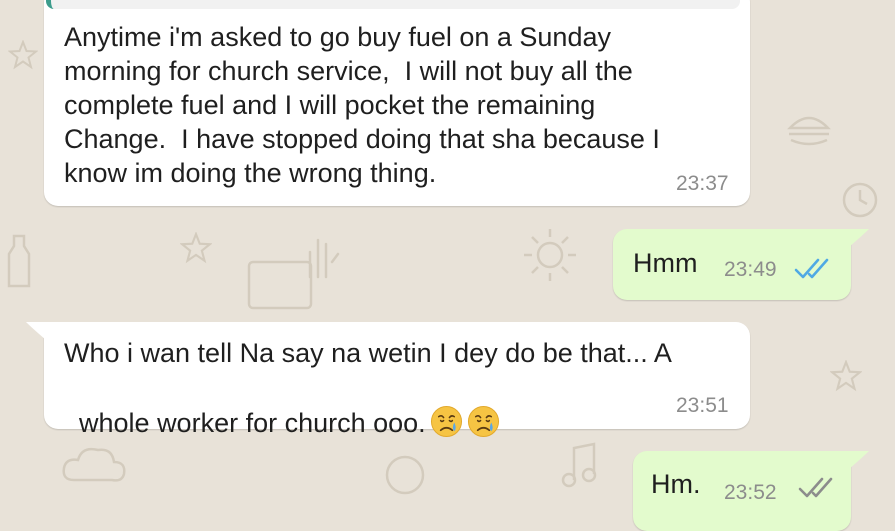  What do you see at coordinates (19, 261) in the screenshot?
I see `doodle-bottle-icon` at bounding box center [19, 261].